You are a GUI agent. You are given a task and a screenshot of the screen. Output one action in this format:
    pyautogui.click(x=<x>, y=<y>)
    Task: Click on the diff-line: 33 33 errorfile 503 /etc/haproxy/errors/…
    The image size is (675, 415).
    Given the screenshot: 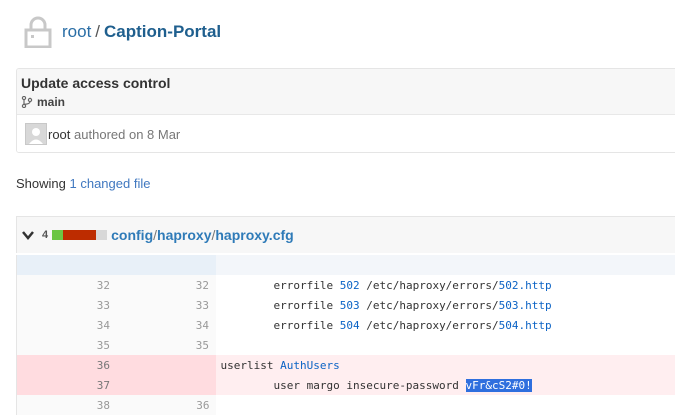 What is the action you would take?
    pyautogui.click(x=346, y=305)
    